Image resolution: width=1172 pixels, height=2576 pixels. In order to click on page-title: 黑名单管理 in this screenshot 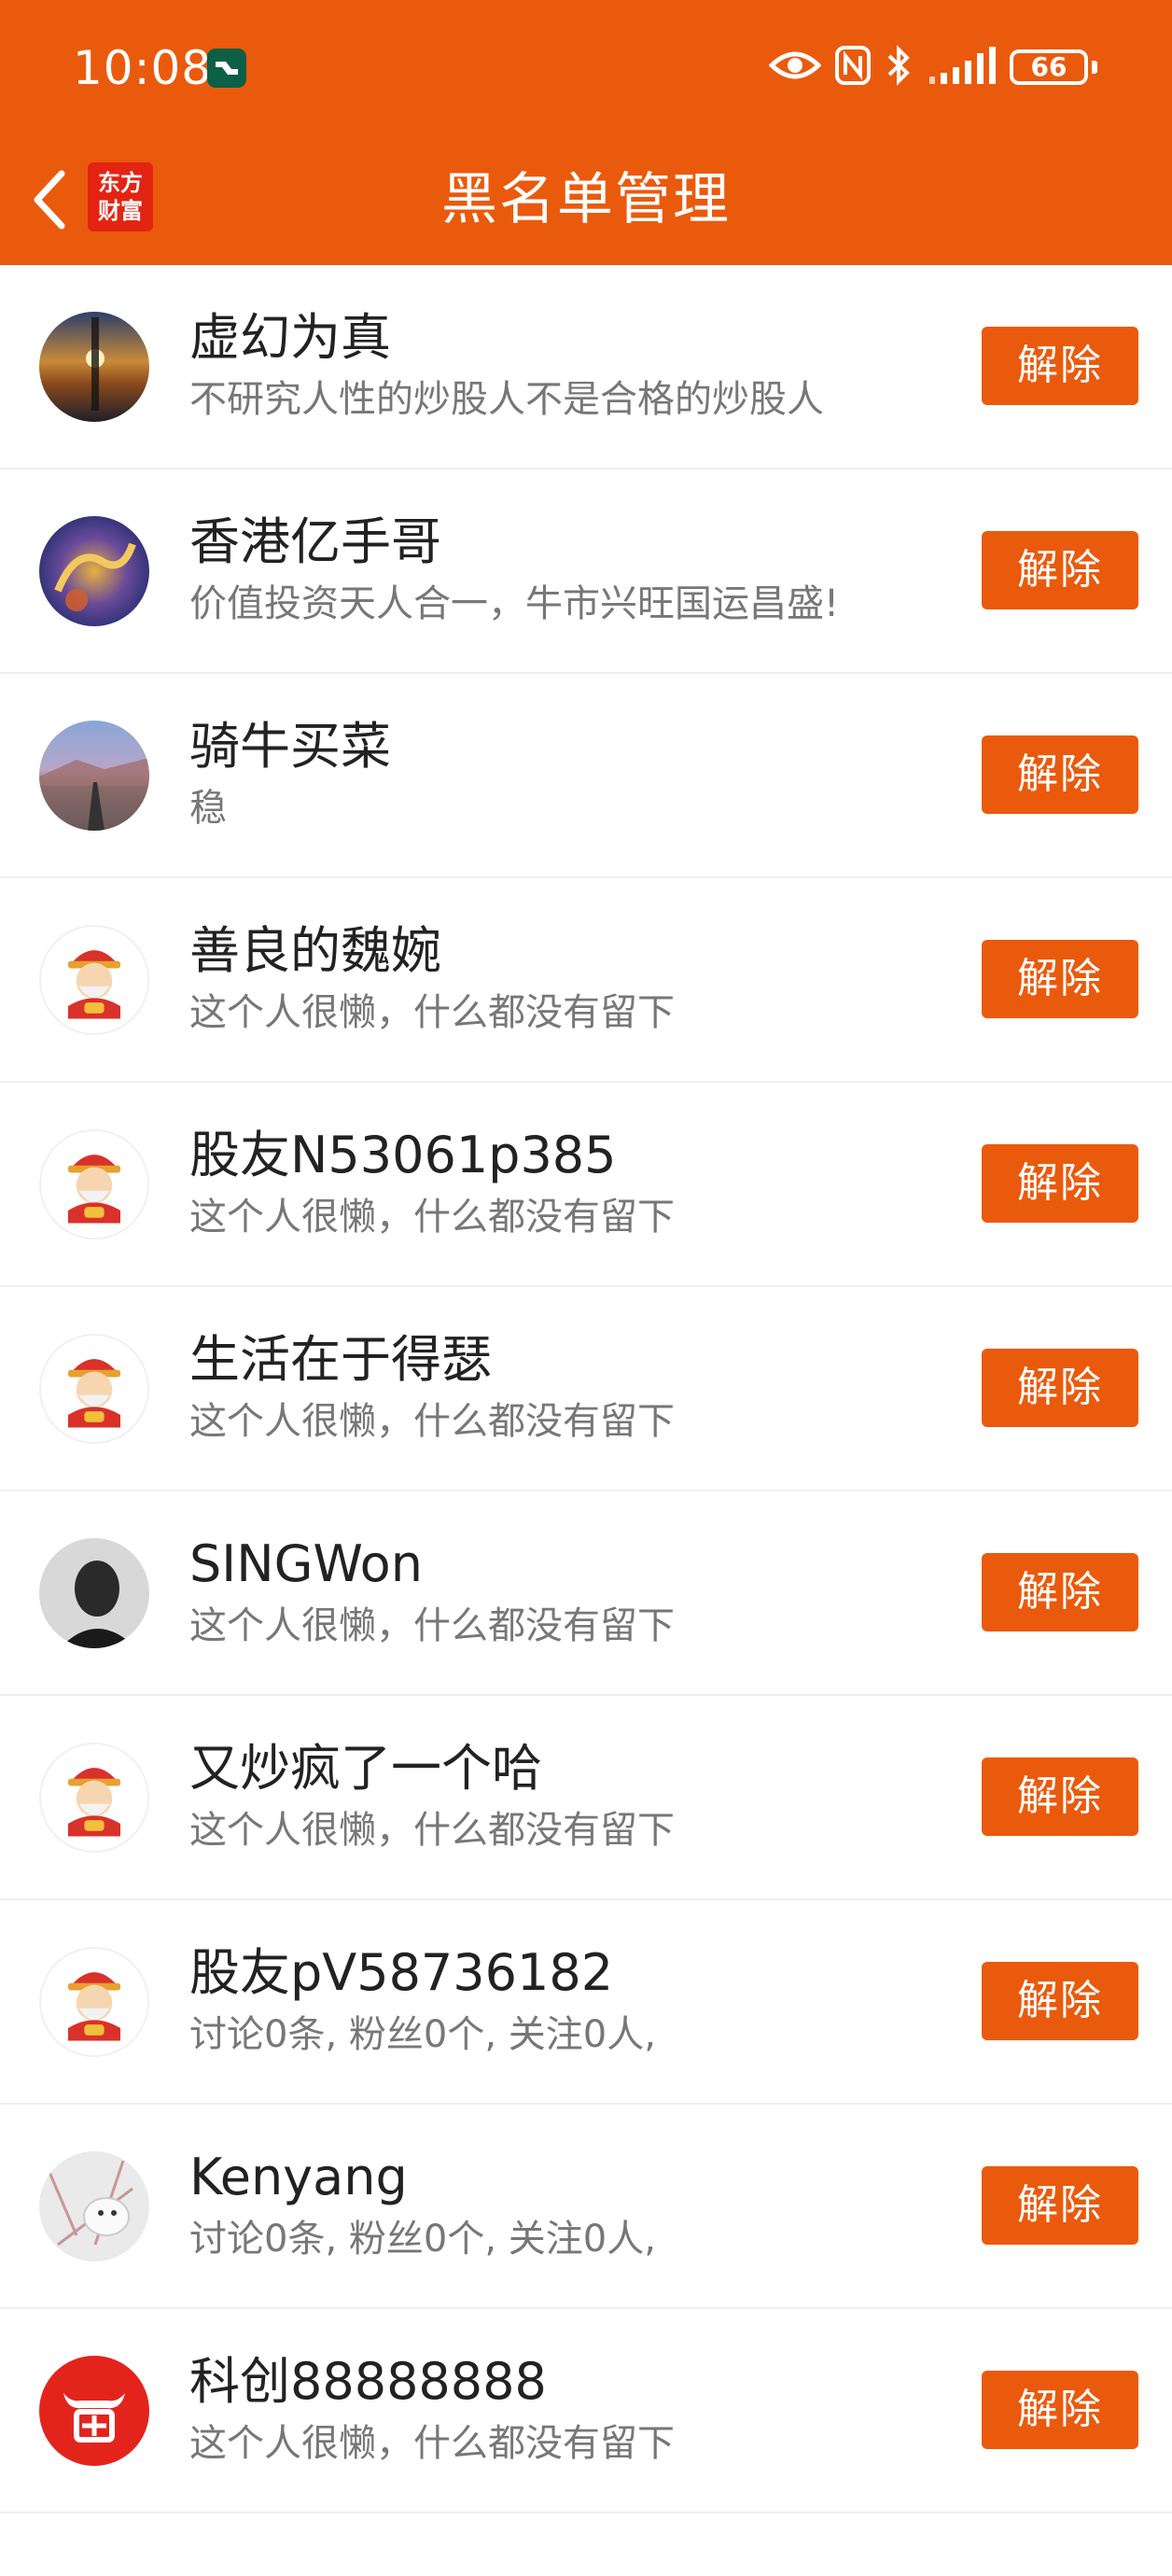, I will do `click(586, 199)`.